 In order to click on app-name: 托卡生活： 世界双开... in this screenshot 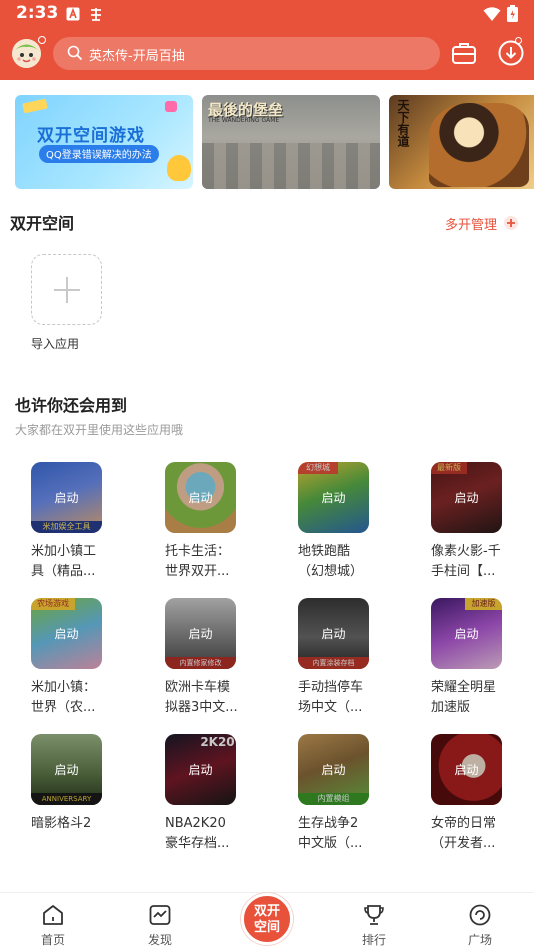, I will do `click(198, 561)`.